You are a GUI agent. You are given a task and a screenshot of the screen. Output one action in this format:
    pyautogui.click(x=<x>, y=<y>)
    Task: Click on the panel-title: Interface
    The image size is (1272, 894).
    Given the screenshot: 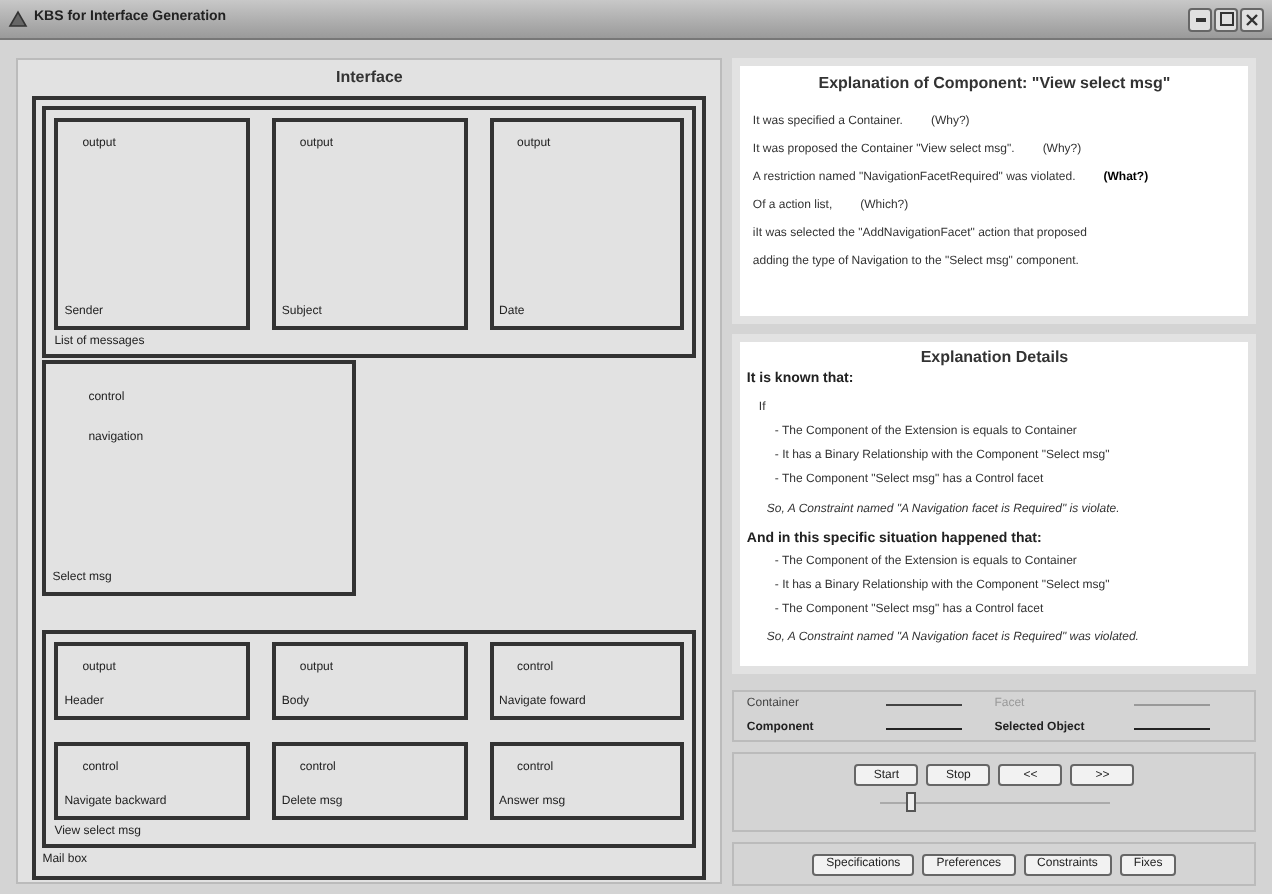 What is the action you would take?
    pyautogui.click(x=369, y=78)
    